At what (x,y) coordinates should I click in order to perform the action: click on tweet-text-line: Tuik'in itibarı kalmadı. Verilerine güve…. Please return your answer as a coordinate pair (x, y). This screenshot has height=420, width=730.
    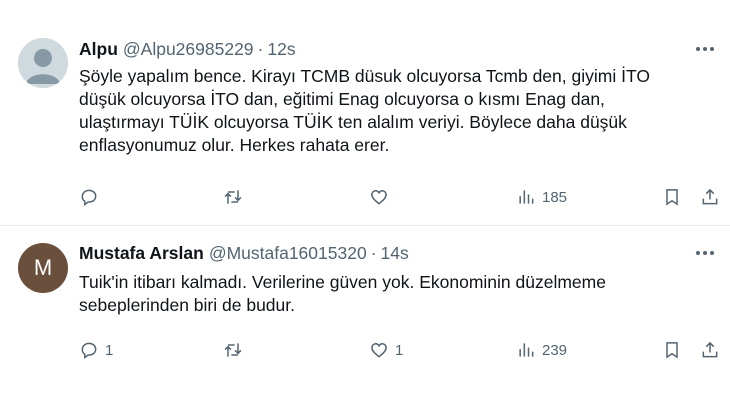
    Looking at the image, I should click on (342, 282).